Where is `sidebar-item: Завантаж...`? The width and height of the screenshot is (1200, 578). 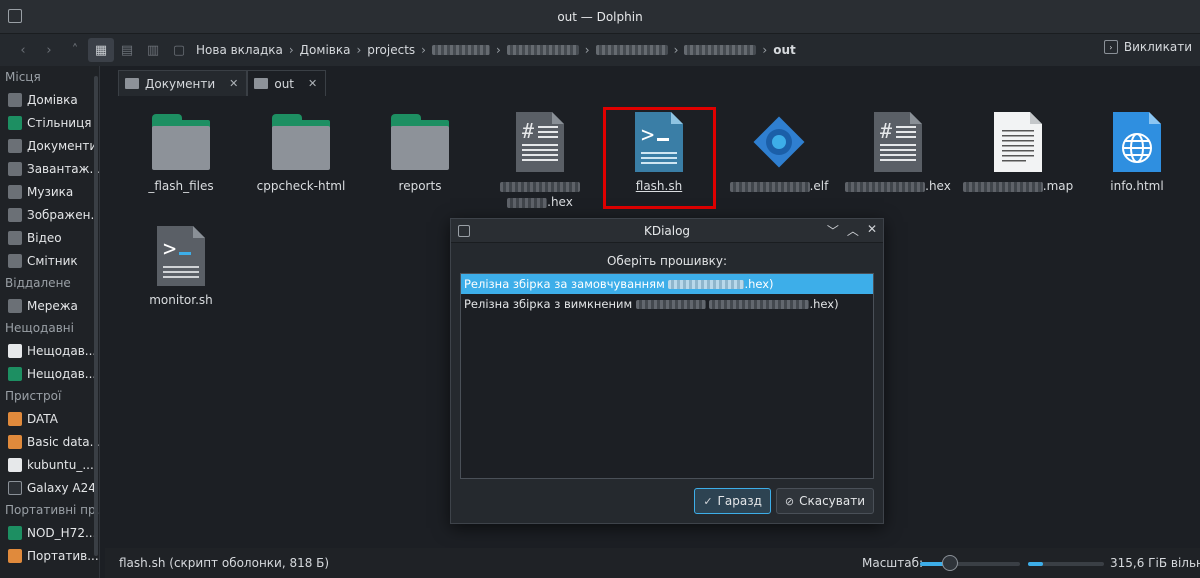 sidebar-item: Завантаж... is located at coordinates (49, 168).